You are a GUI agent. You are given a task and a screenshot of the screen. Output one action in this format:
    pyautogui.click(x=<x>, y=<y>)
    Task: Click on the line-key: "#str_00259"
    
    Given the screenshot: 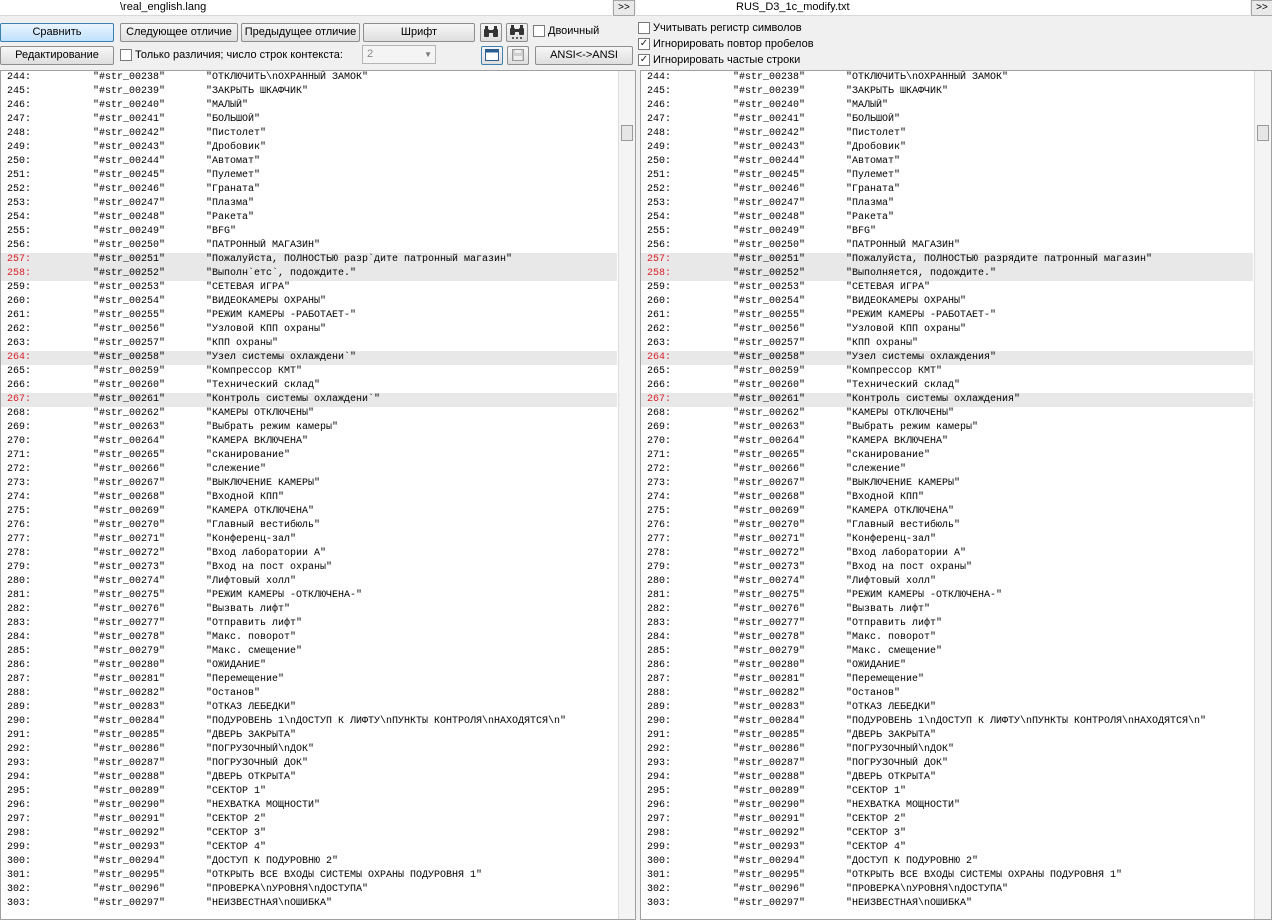 What is the action you would take?
    pyautogui.click(x=129, y=371)
    